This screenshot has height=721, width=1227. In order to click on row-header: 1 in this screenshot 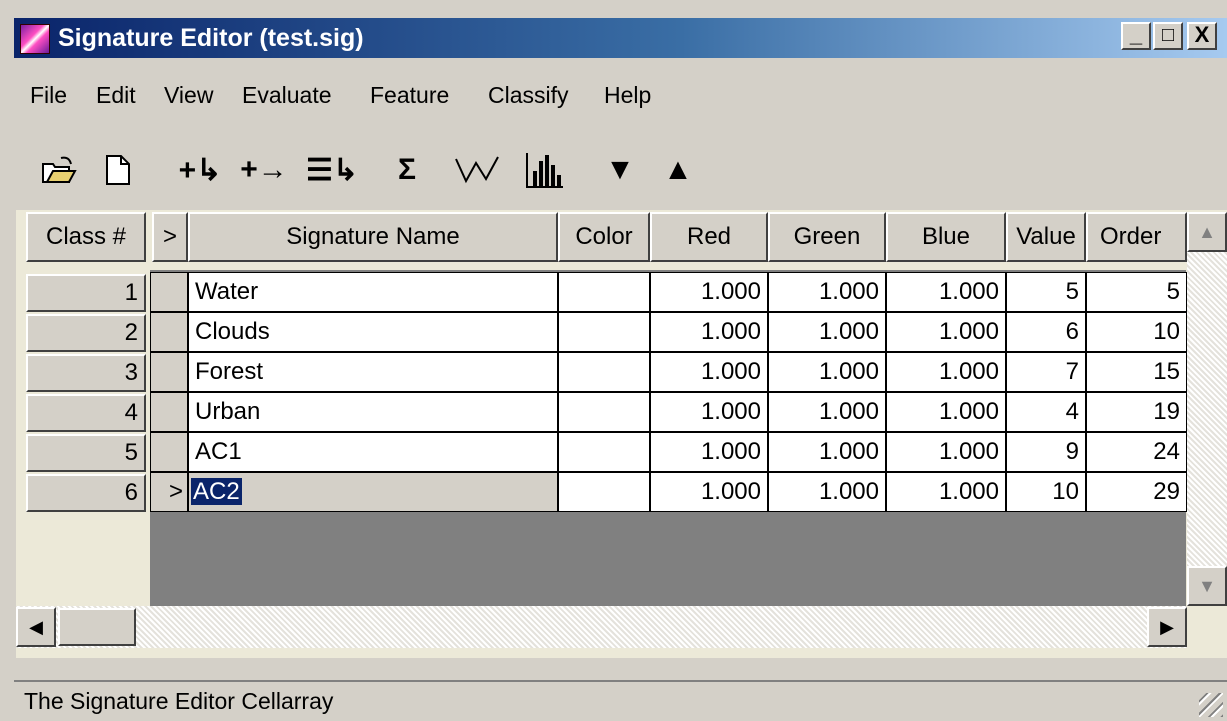, I will do `click(86, 293)`.